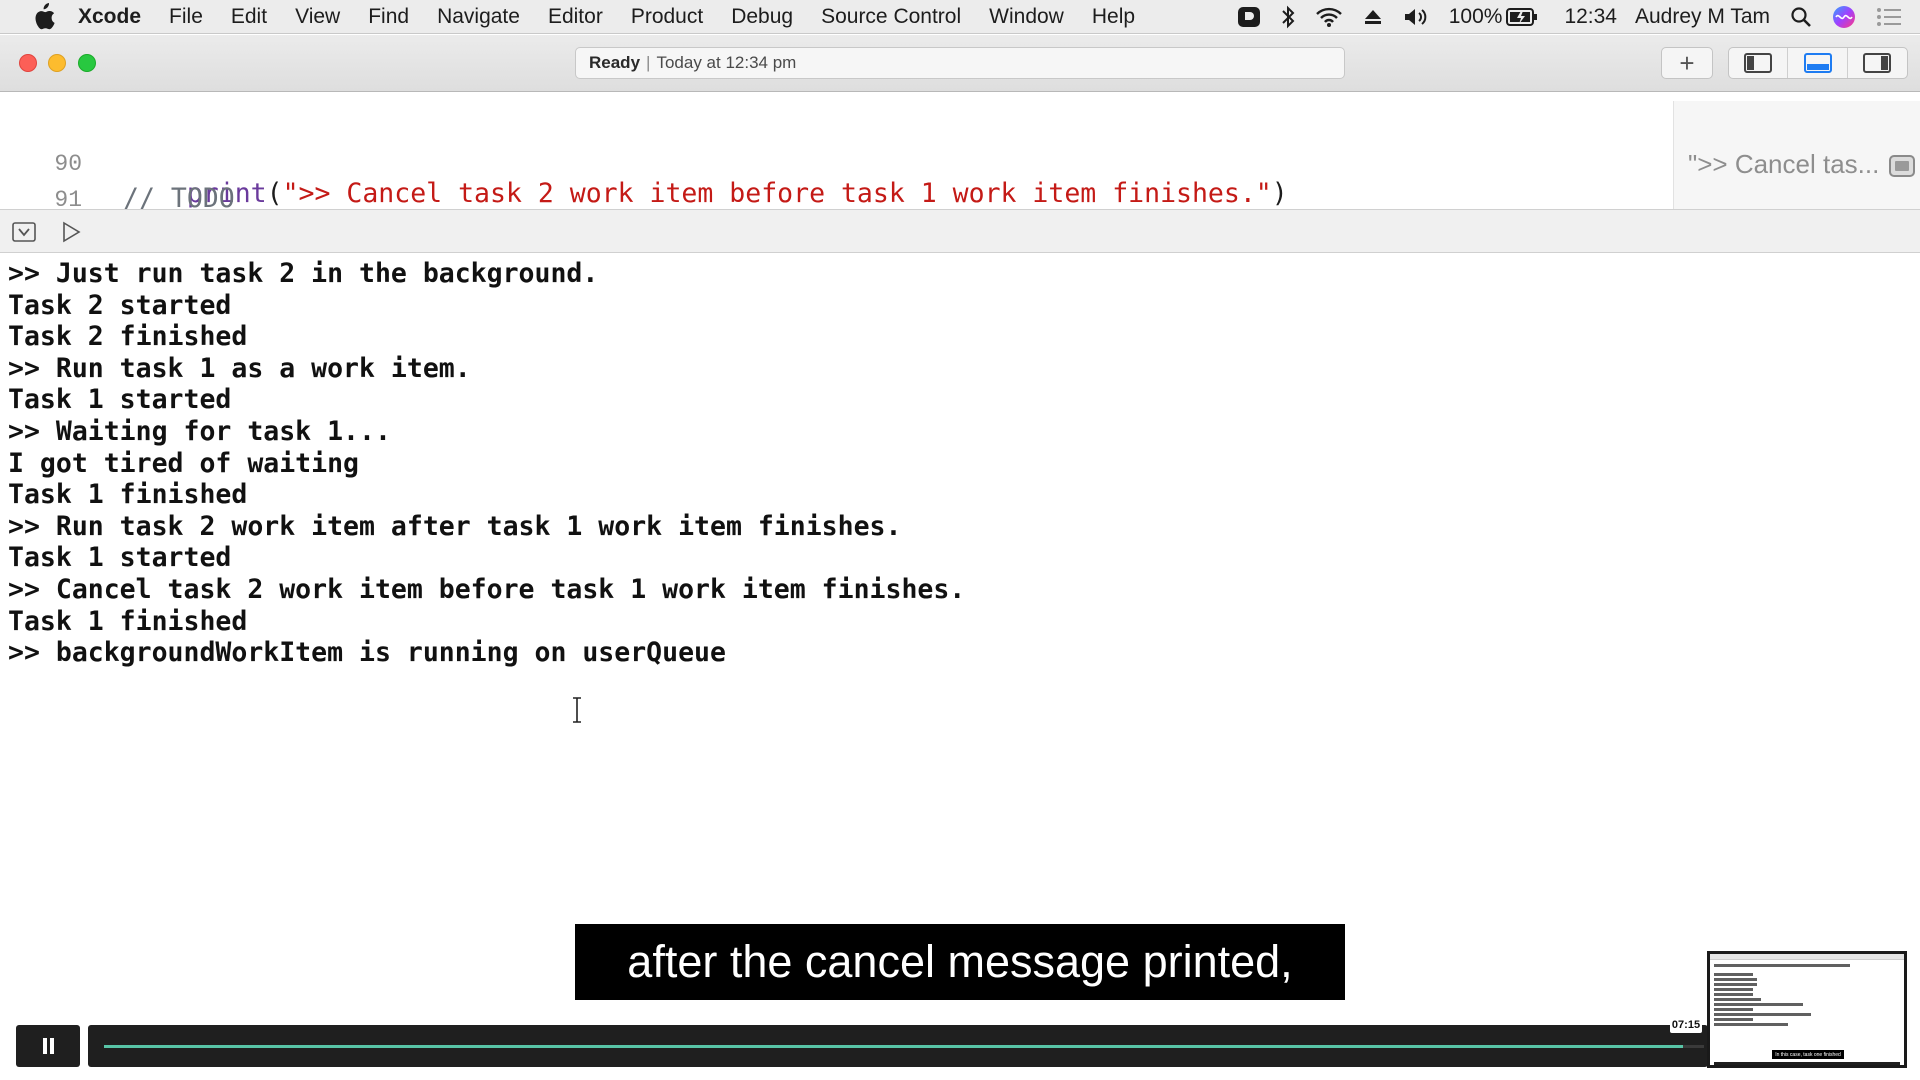  What do you see at coordinates (1475, 16) in the screenshot?
I see `battery-percent: 100%` at bounding box center [1475, 16].